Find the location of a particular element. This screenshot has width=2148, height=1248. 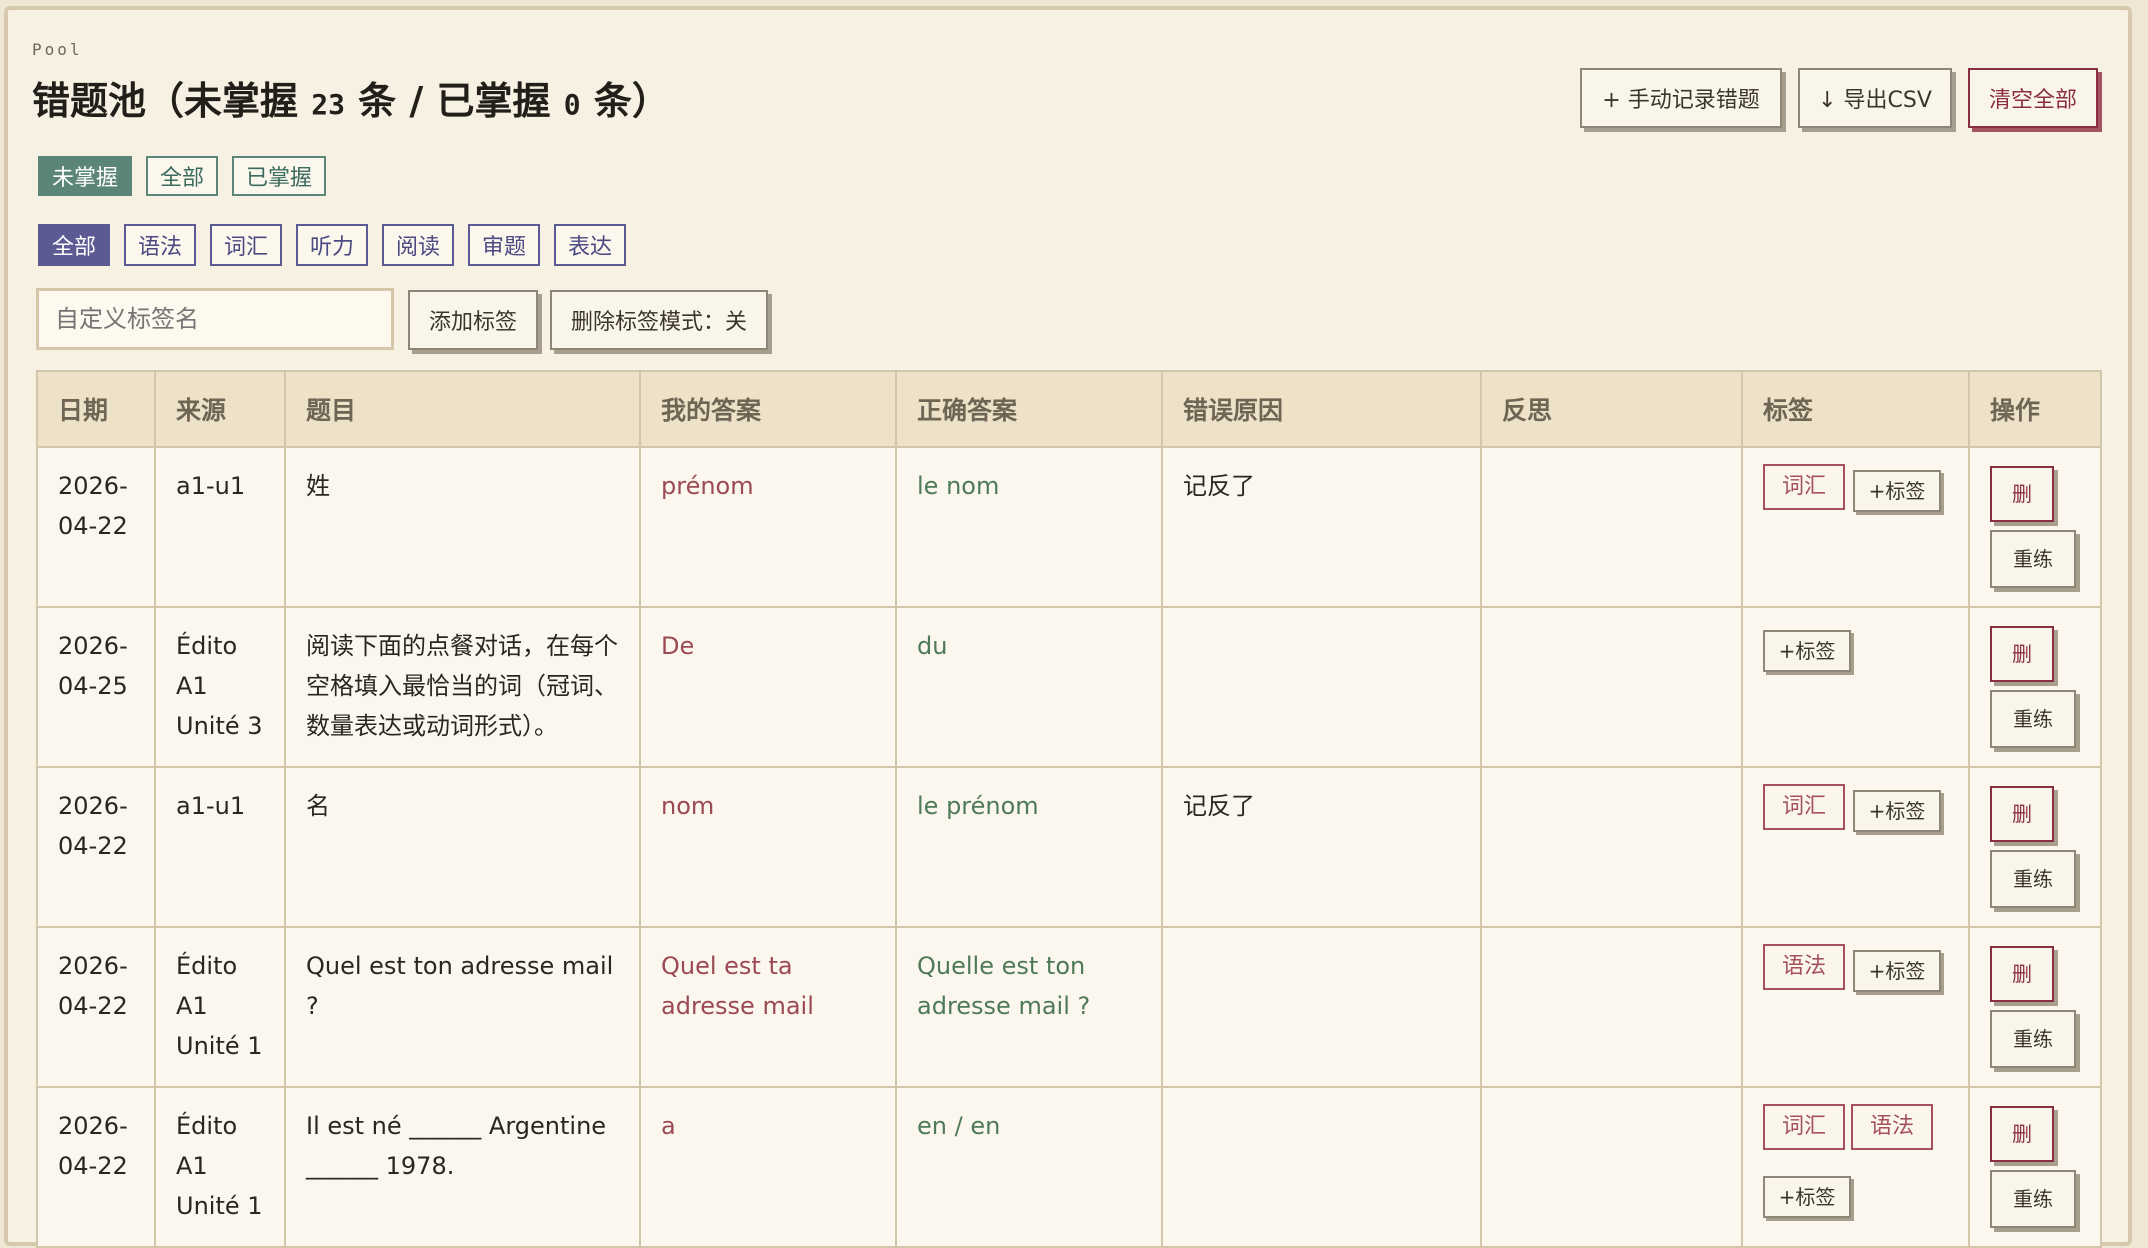

column-header-reflection: 反思 is located at coordinates (1611, 409).